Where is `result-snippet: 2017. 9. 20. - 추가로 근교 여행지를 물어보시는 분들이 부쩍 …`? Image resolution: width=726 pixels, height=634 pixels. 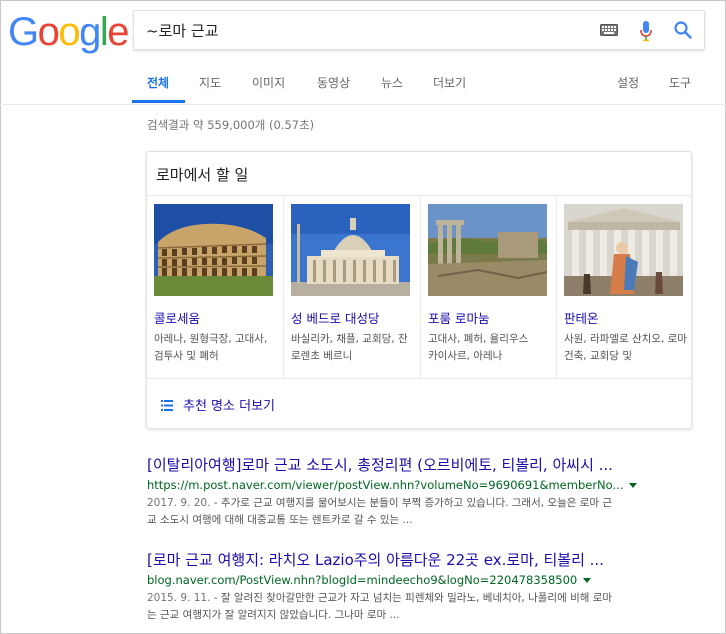 result-snippet: 2017. 9. 20. - 추가로 근교 여행지를 물어보시는 분들이 부쩍 … is located at coordinates (427, 512).